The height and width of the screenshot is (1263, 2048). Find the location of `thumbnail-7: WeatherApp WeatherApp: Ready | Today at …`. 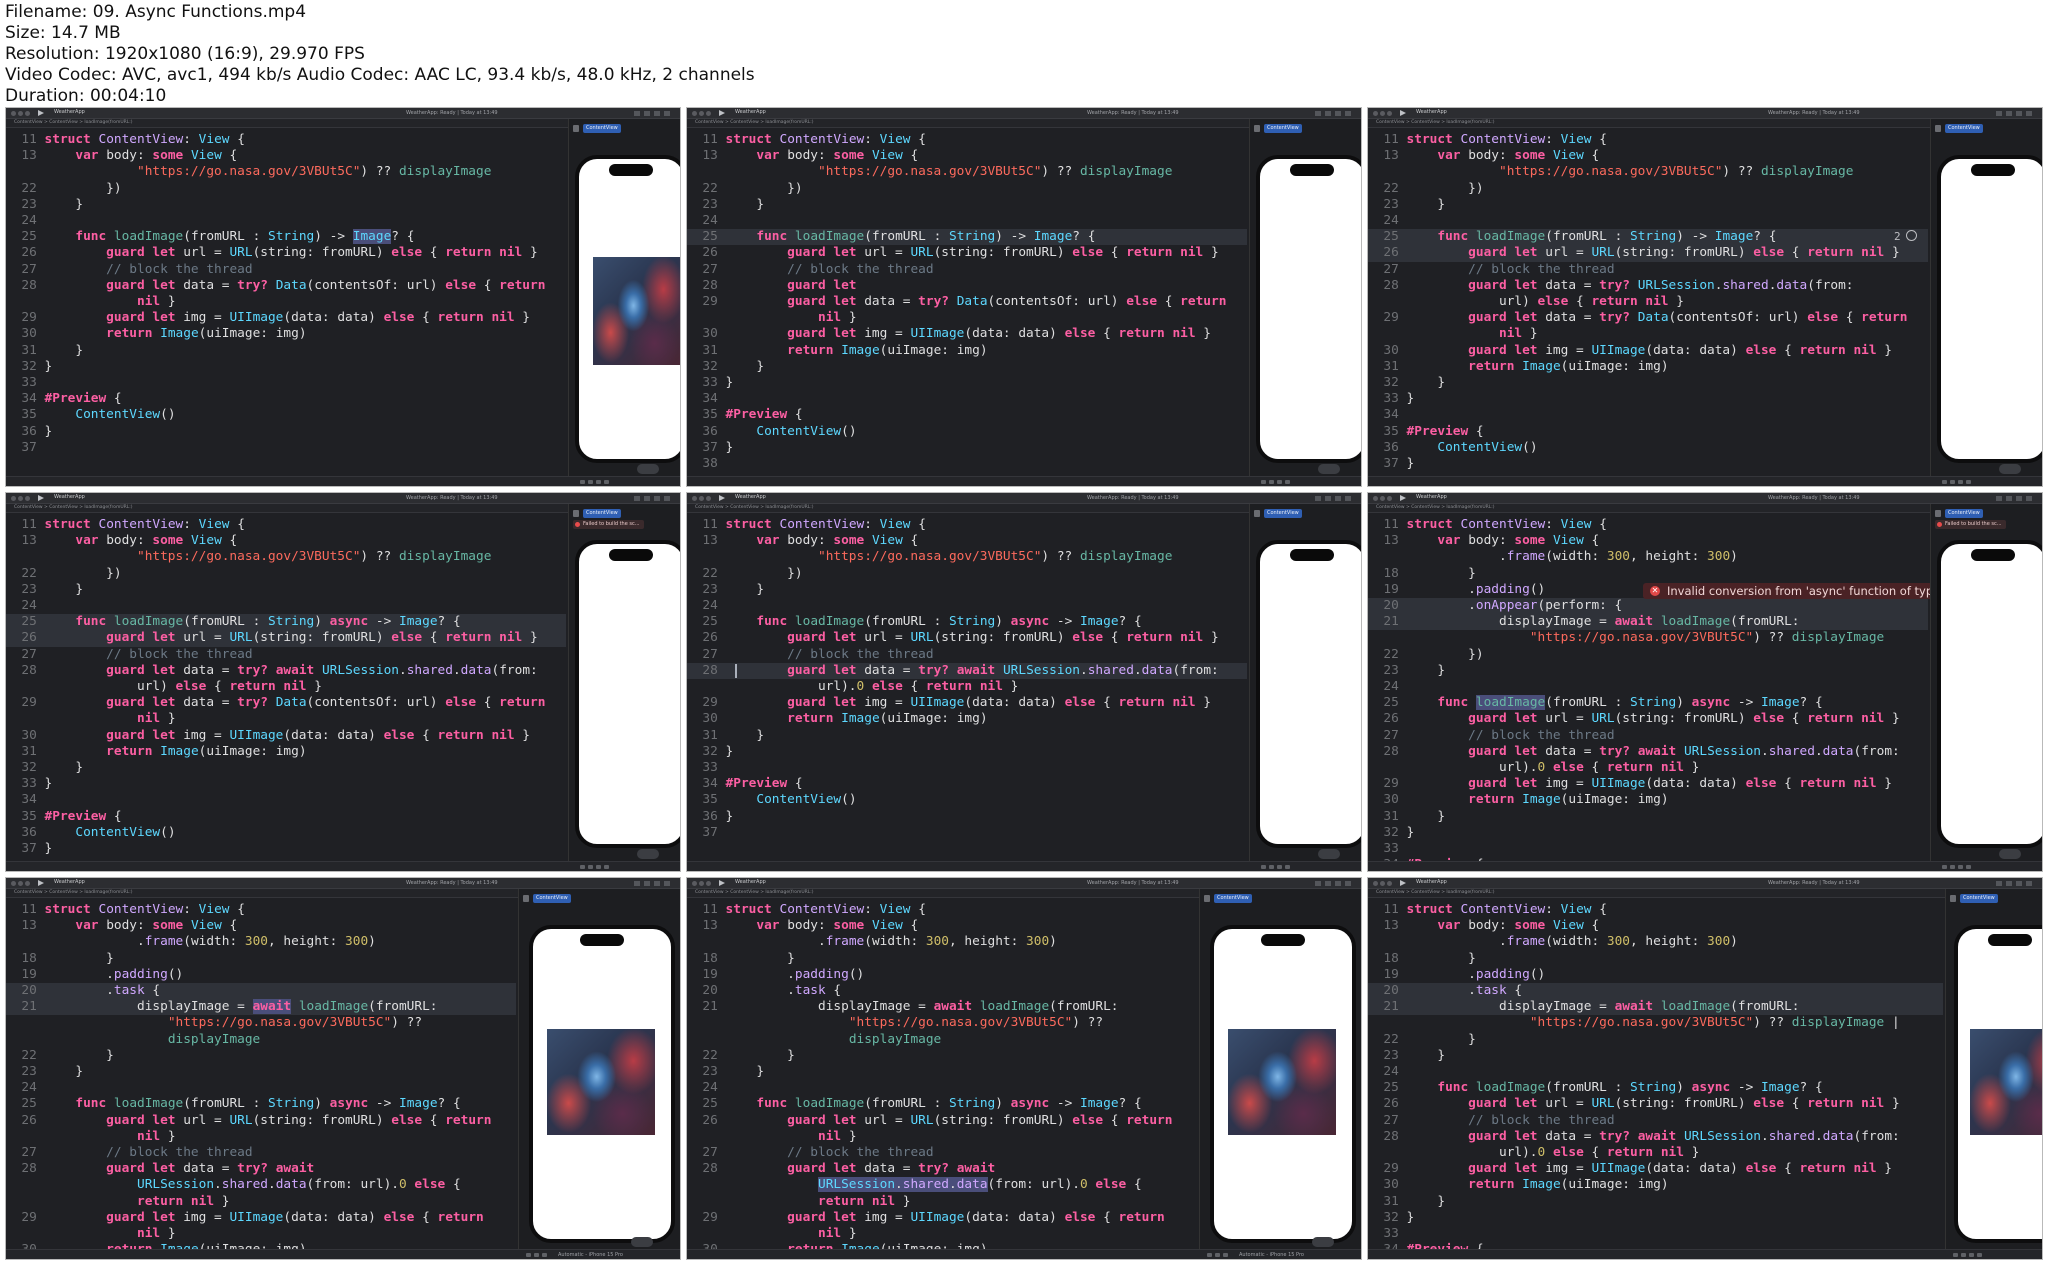

thumbnail-7: WeatherApp WeatherApp: Ready | Today at … is located at coordinates (343, 1068).